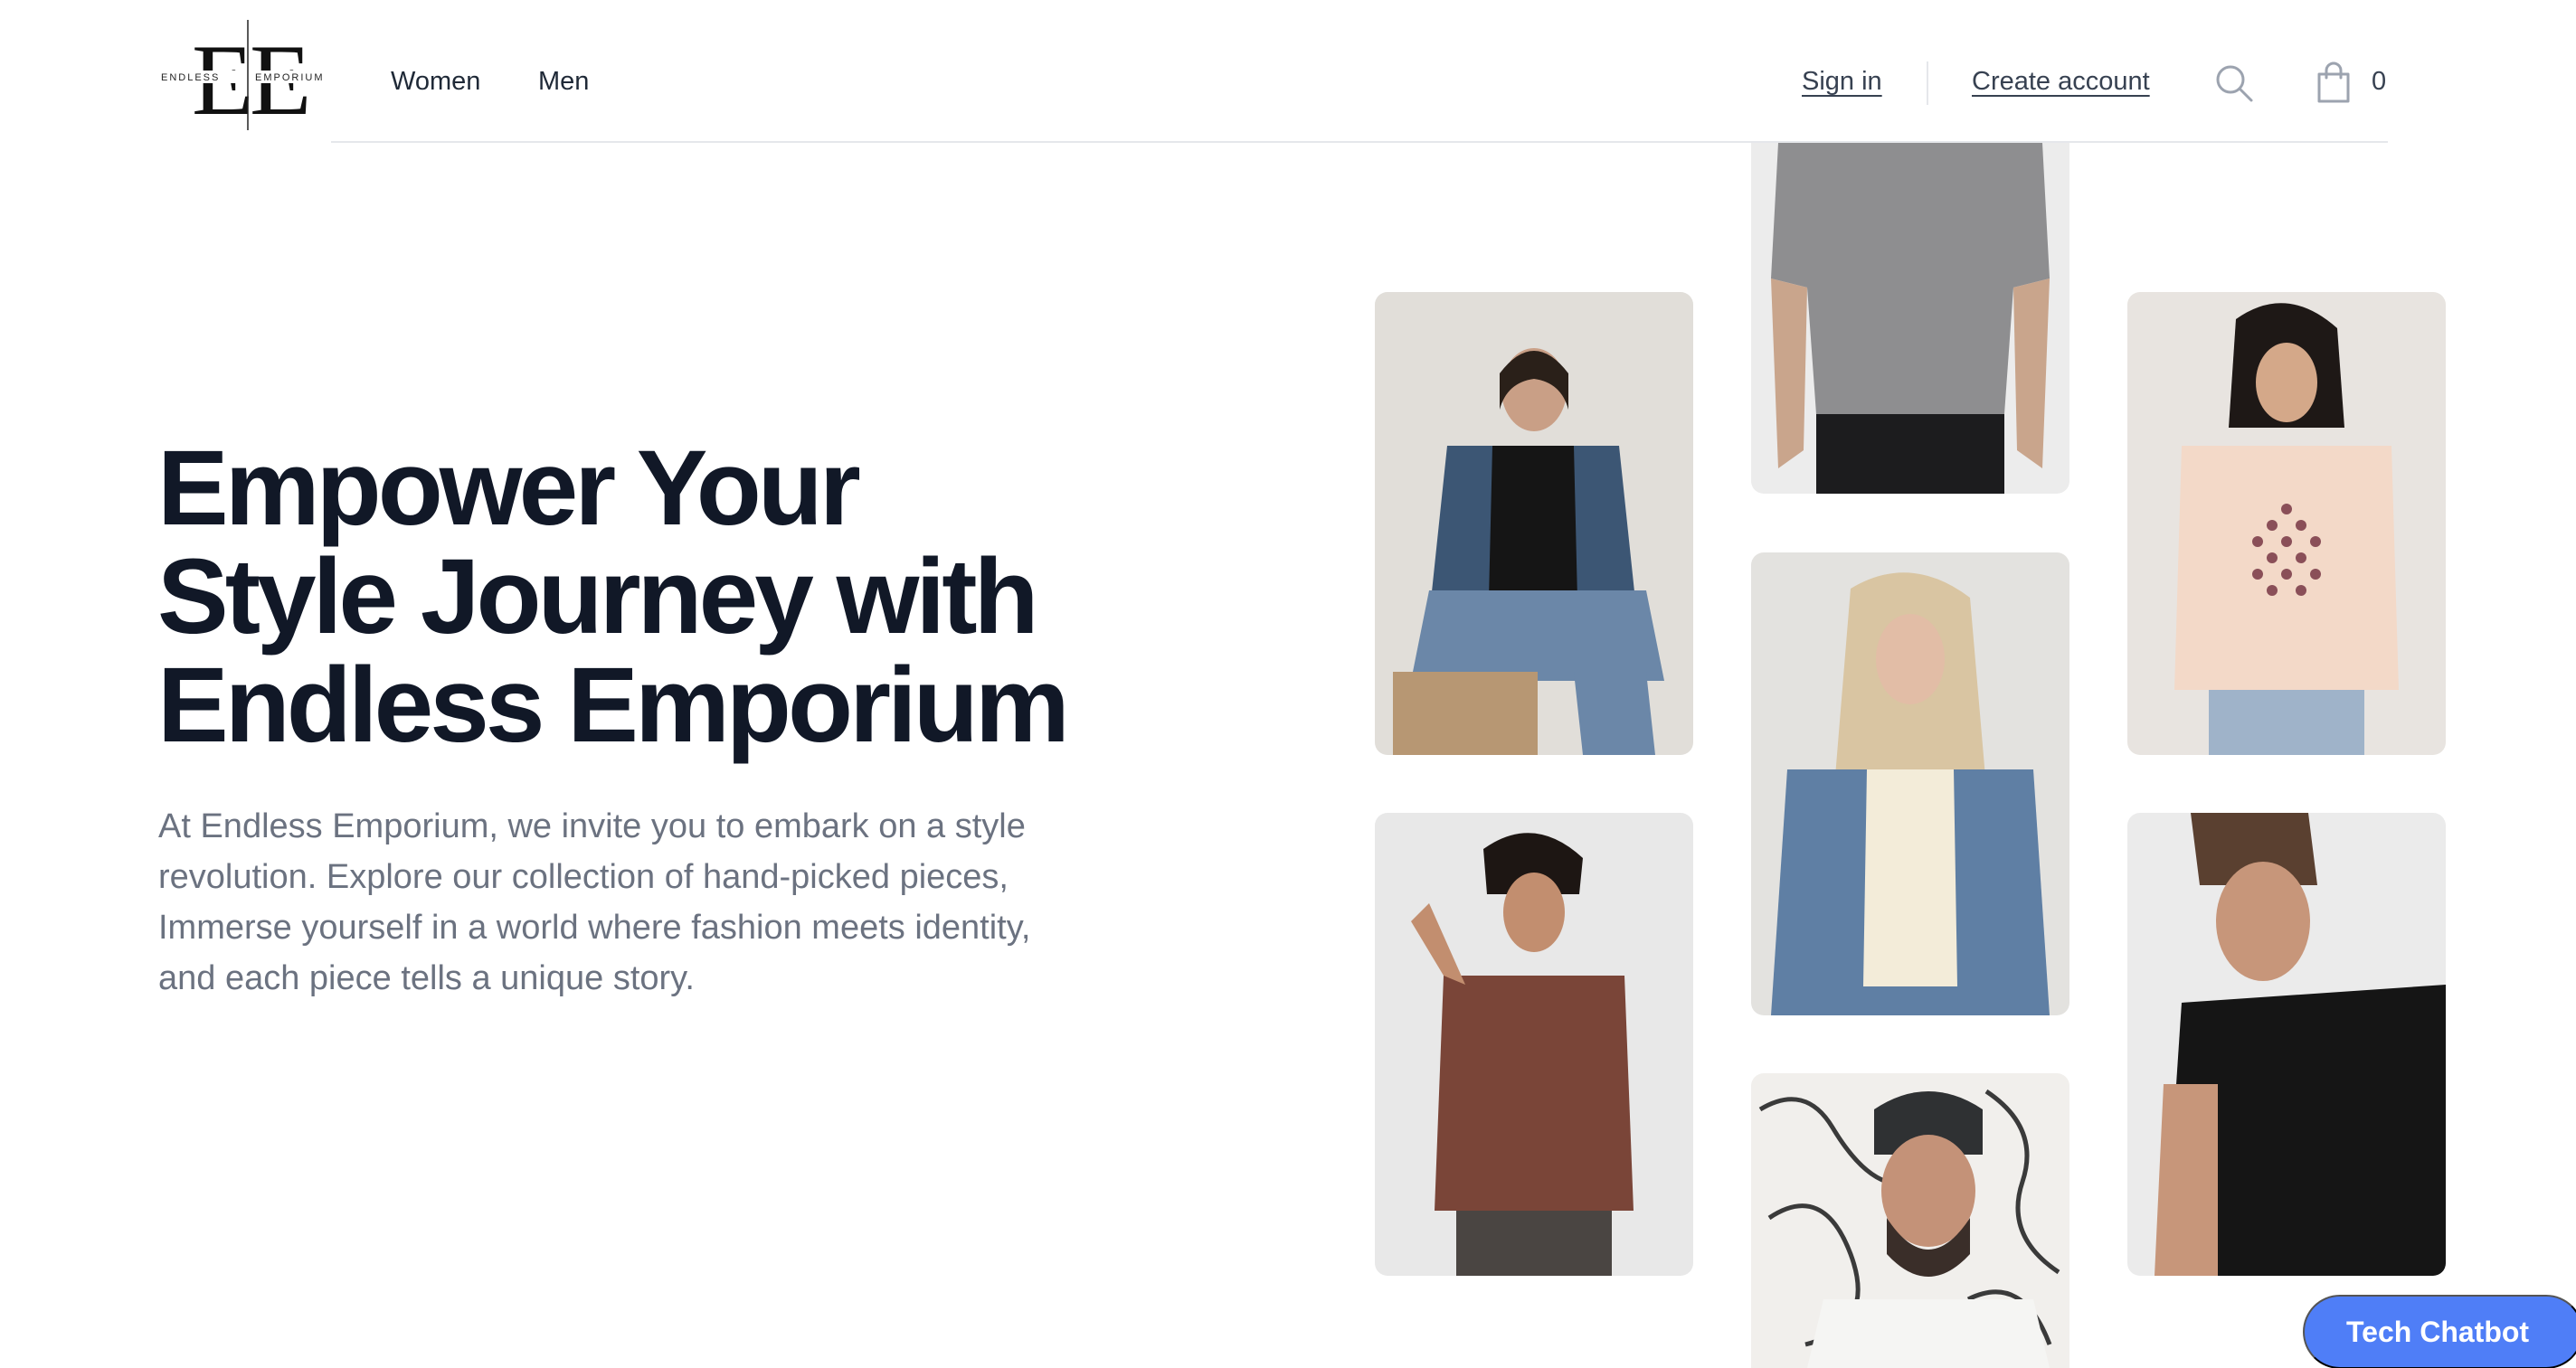 The image size is (2576, 1368). I want to click on hero-title-line: Style Journey with, so click(598, 596).